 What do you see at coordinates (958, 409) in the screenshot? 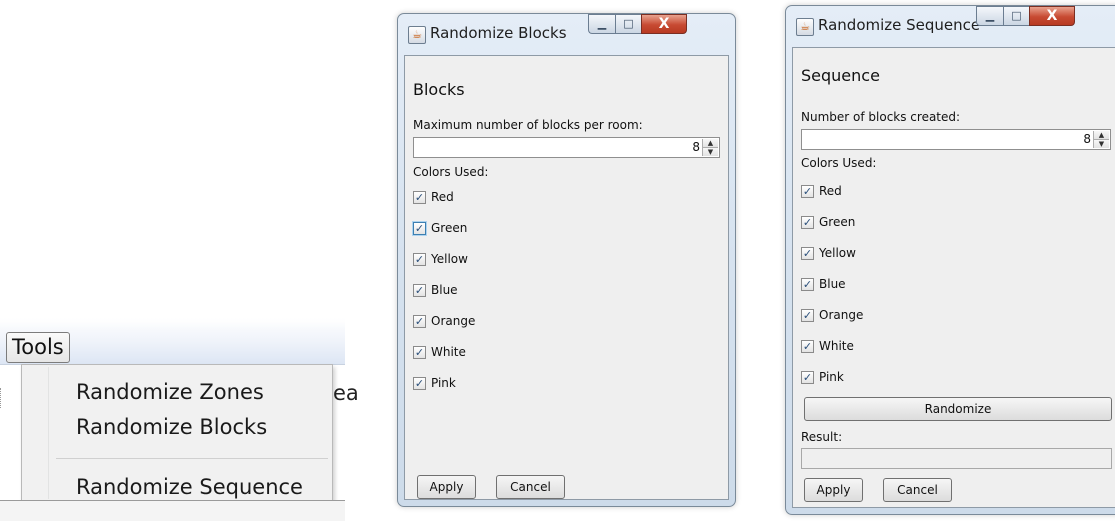
I see `randomize-button: Randomize` at bounding box center [958, 409].